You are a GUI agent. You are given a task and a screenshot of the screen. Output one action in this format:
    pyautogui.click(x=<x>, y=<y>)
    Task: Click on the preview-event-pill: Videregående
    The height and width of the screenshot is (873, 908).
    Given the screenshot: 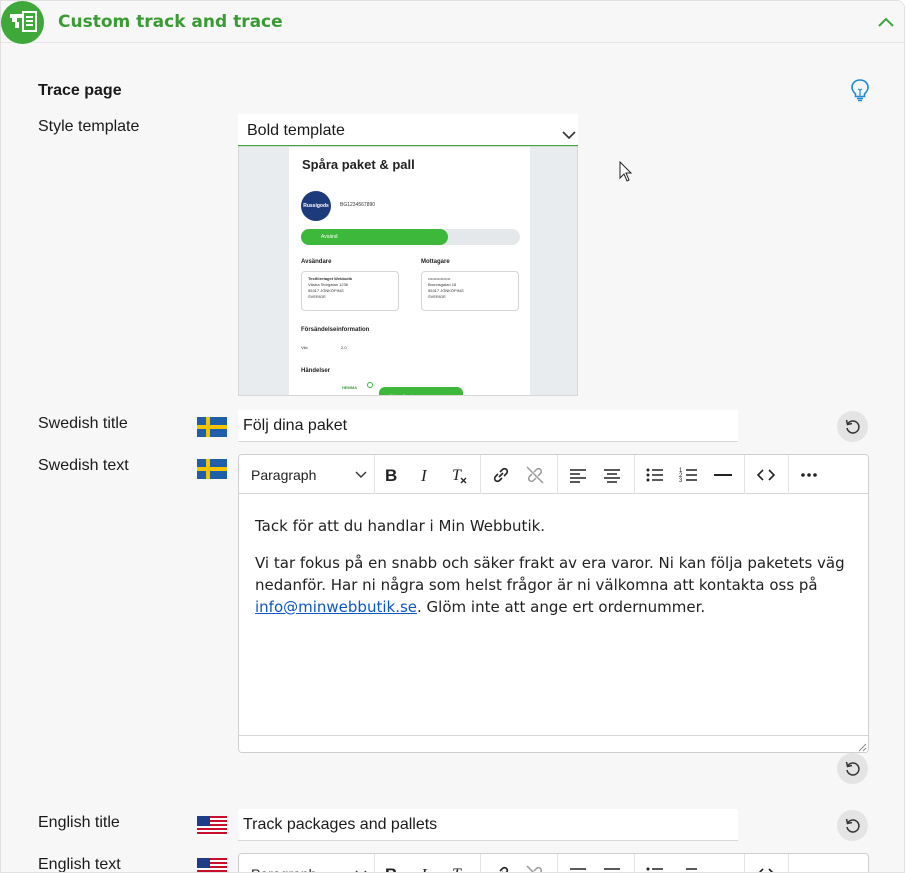 What is the action you would take?
    pyautogui.click(x=421, y=391)
    